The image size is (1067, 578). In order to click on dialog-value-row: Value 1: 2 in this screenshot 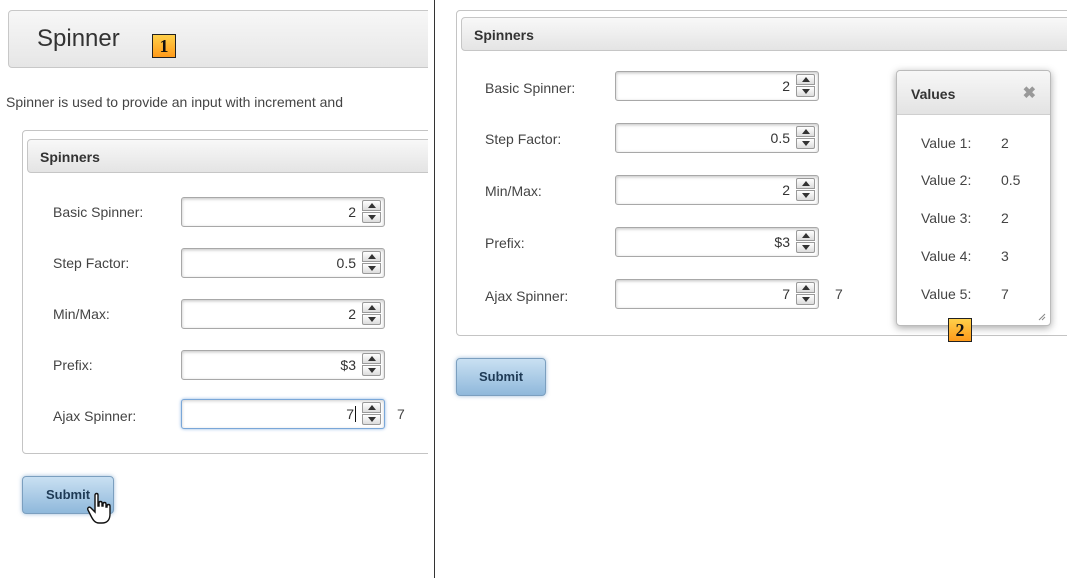, I will do `click(965, 143)`.